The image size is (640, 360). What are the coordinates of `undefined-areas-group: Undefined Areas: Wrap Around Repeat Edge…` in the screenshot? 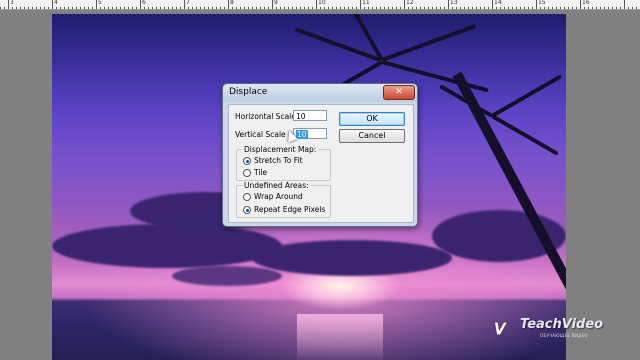 It's located at (283, 199).